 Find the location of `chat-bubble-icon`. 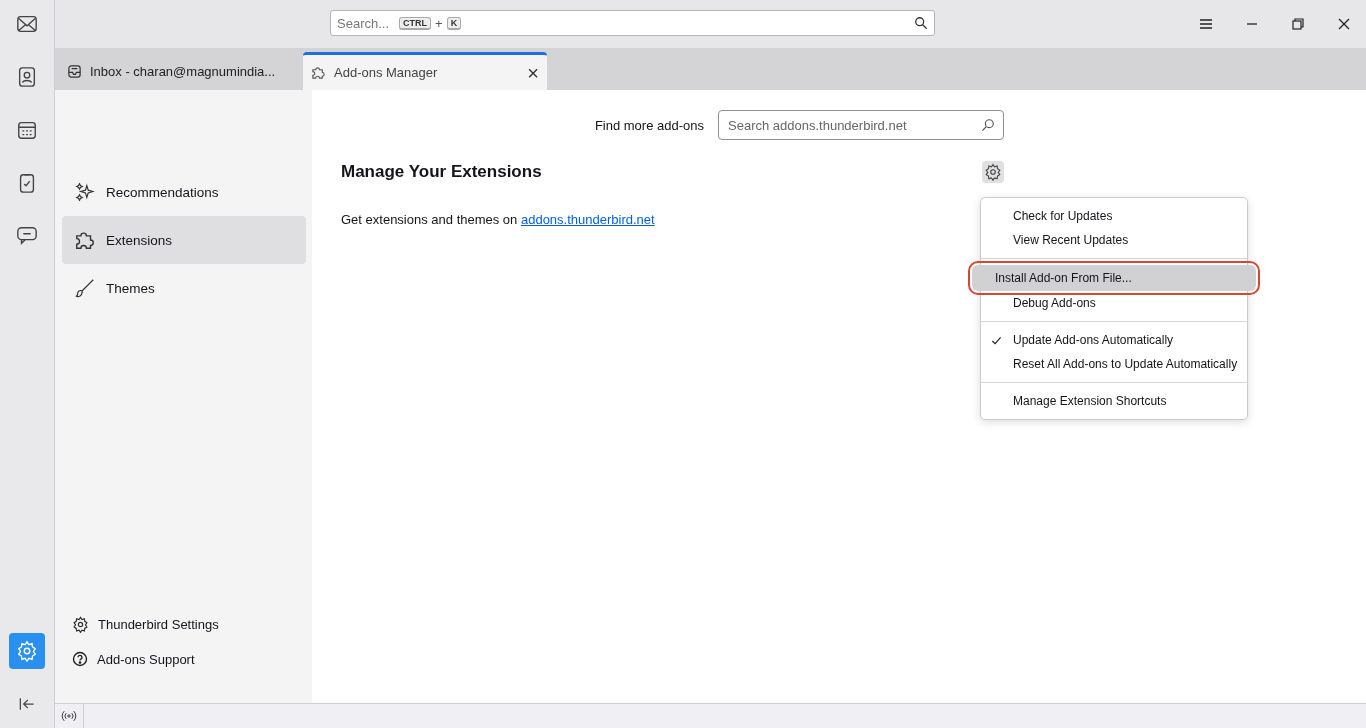

chat-bubble-icon is located at coordinates (27, 236).